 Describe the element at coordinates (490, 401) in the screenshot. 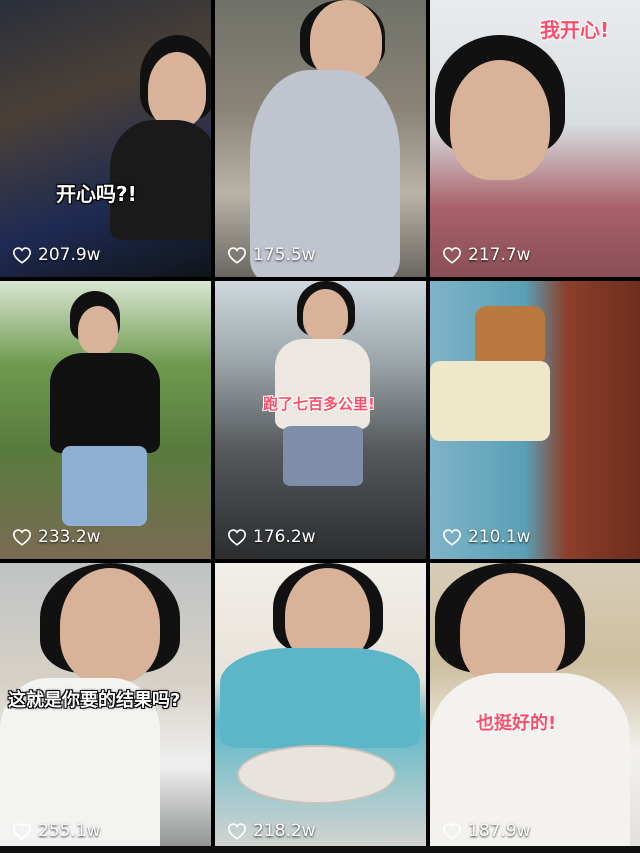

I see `bed-blanket` at that location.